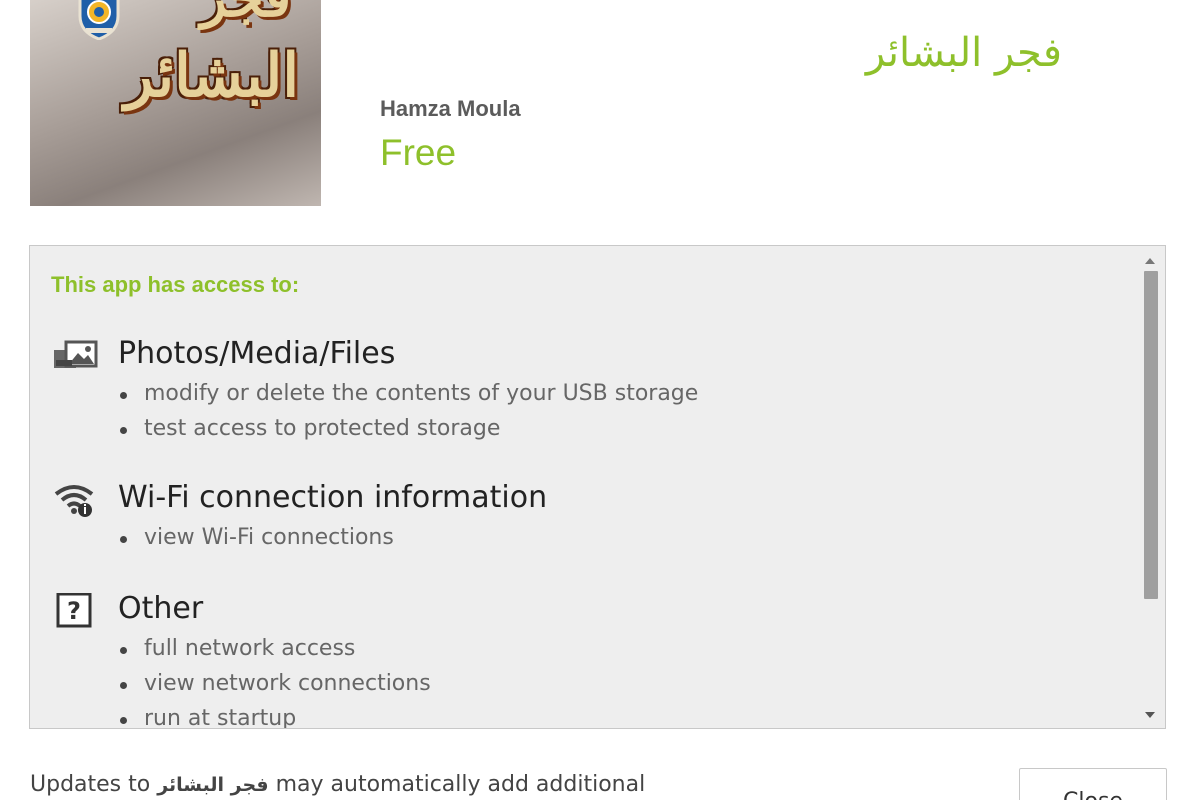 This screenshot has width=1200, height=800. I want to click on permission-item: run at startup, so click(274, 714).